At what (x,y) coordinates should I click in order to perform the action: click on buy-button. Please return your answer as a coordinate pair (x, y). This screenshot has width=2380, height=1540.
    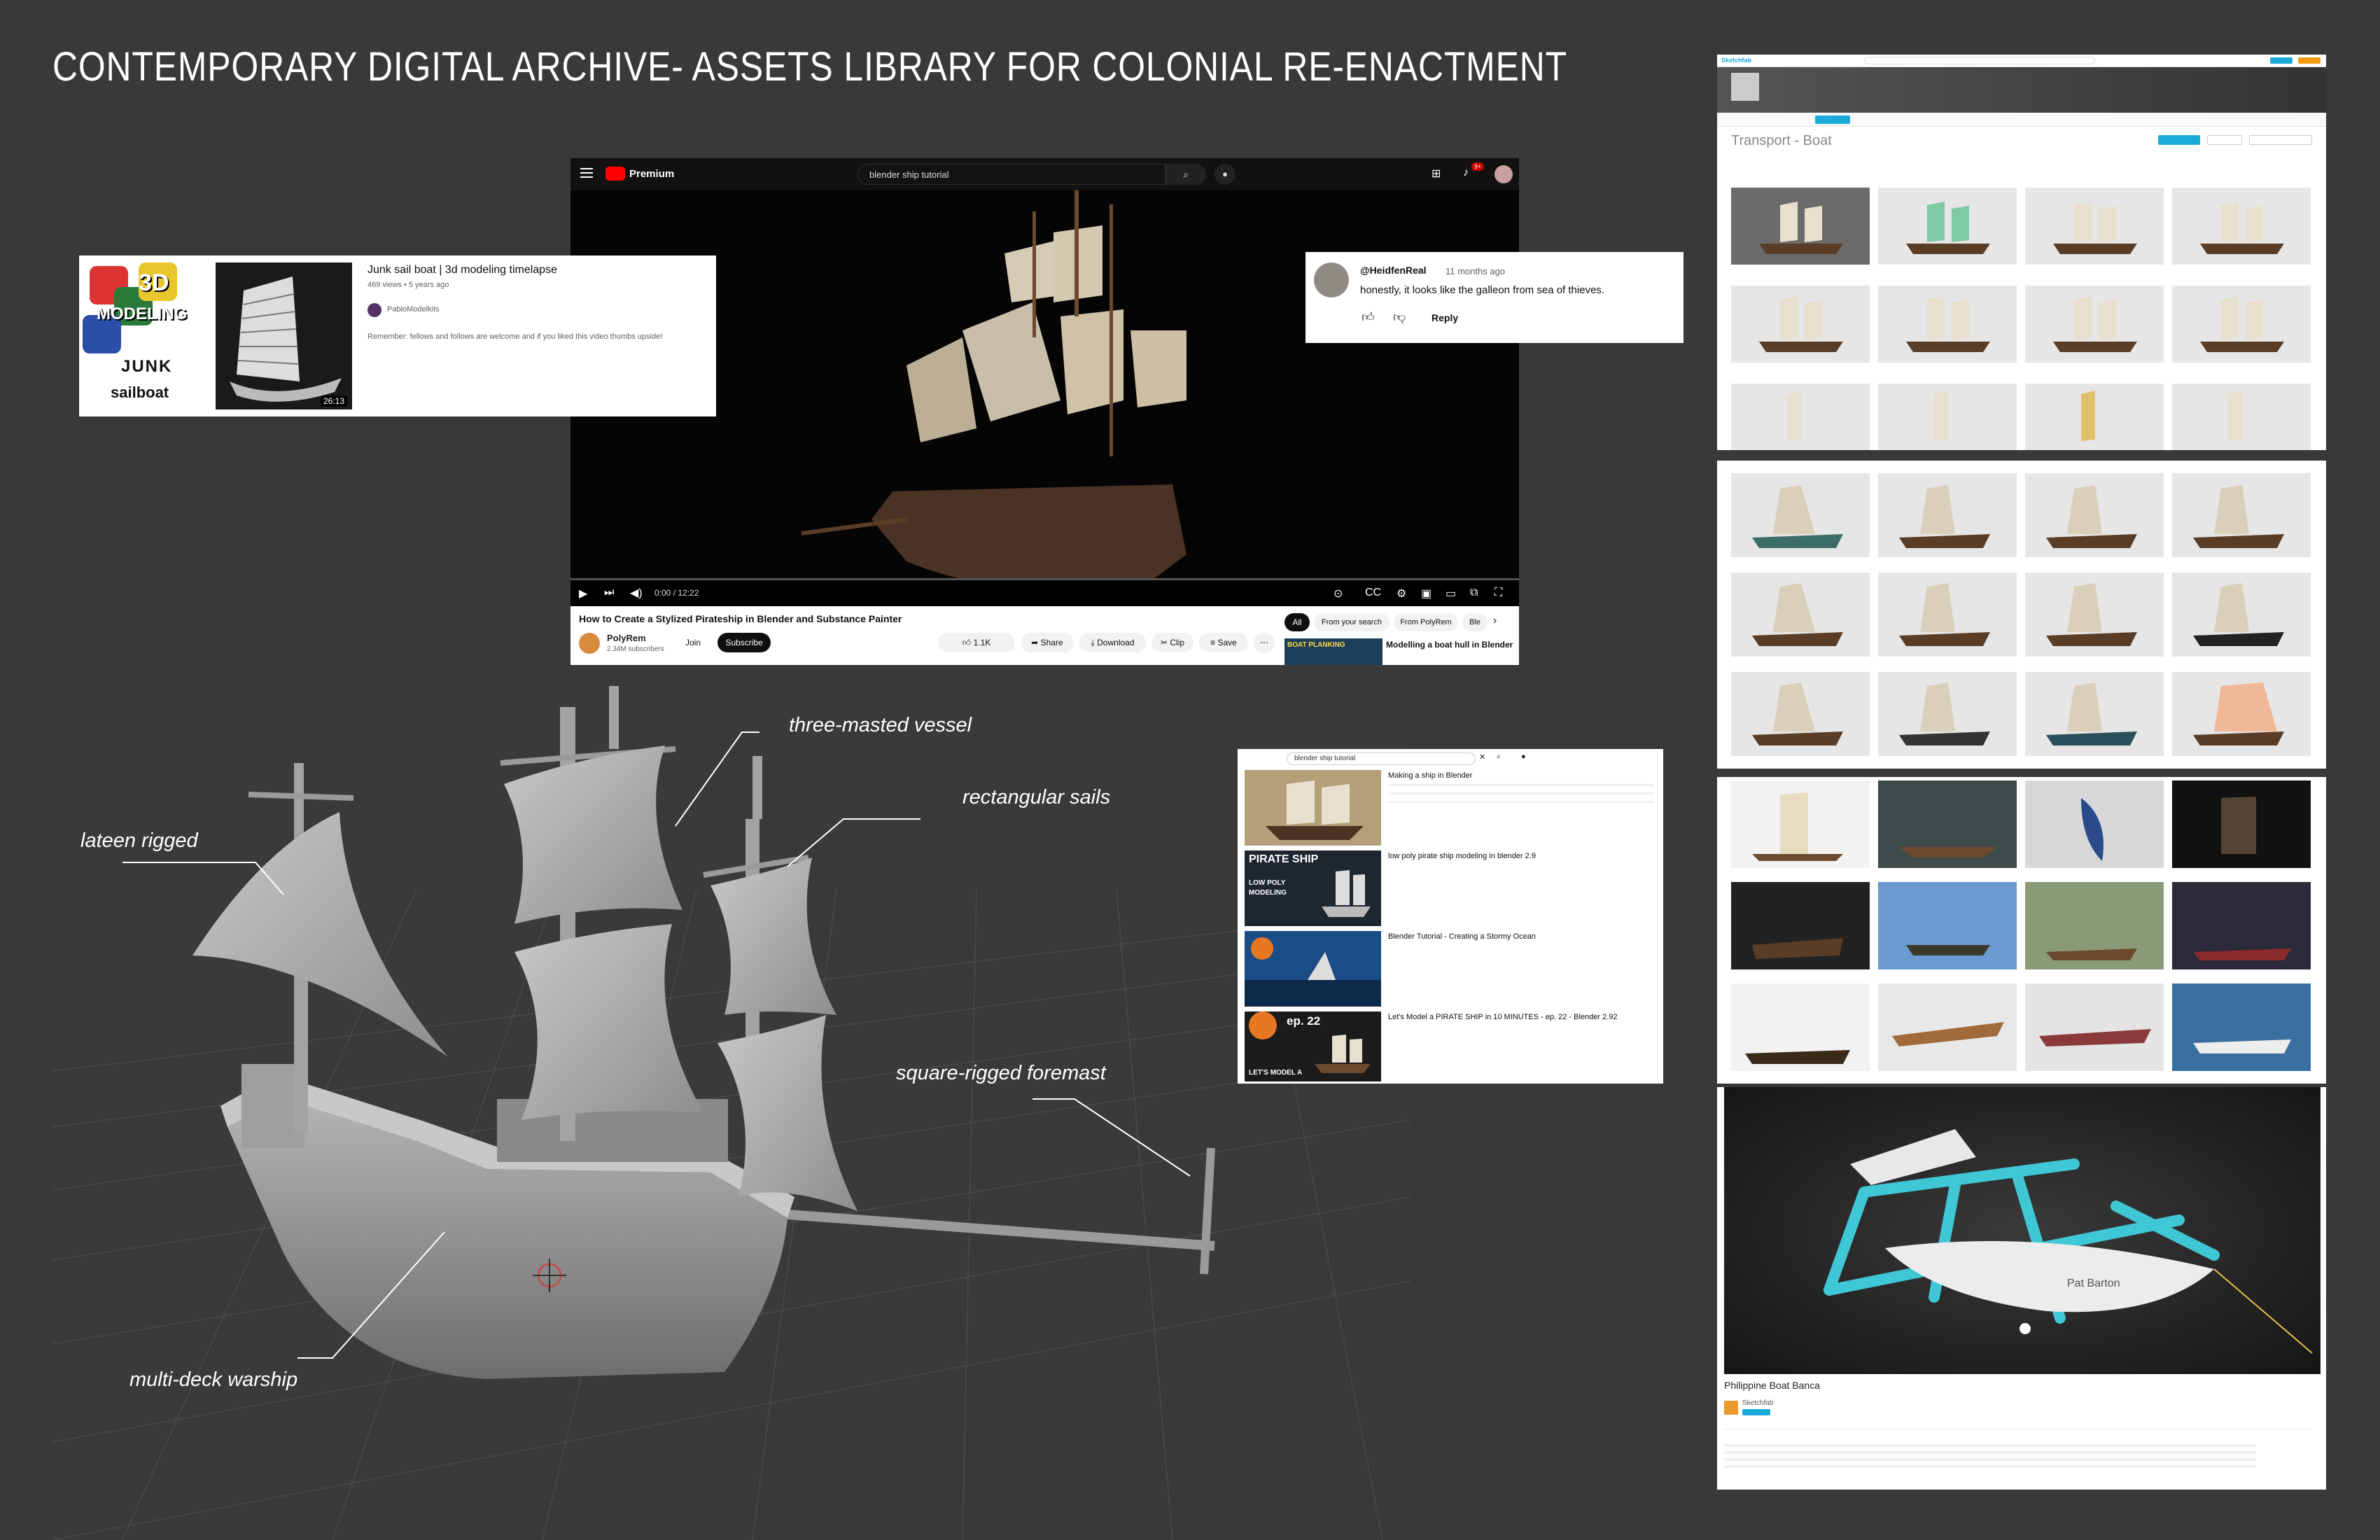
    Looking at the image, I should click on (2309, 60).